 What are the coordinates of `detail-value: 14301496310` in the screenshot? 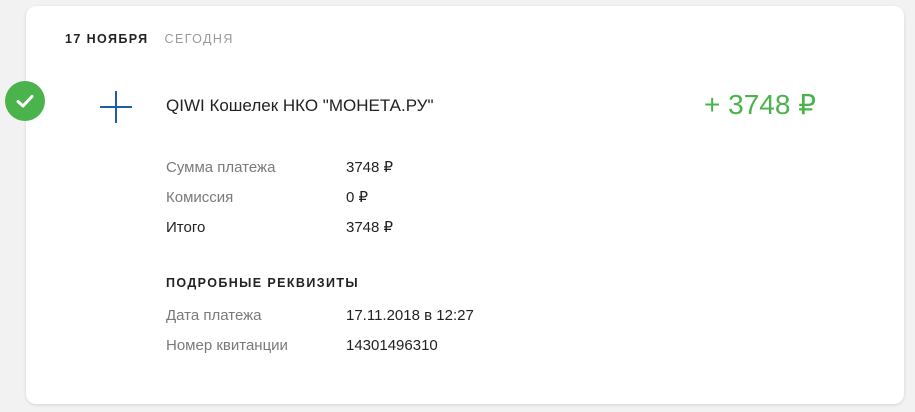 It's located at (392, 345).